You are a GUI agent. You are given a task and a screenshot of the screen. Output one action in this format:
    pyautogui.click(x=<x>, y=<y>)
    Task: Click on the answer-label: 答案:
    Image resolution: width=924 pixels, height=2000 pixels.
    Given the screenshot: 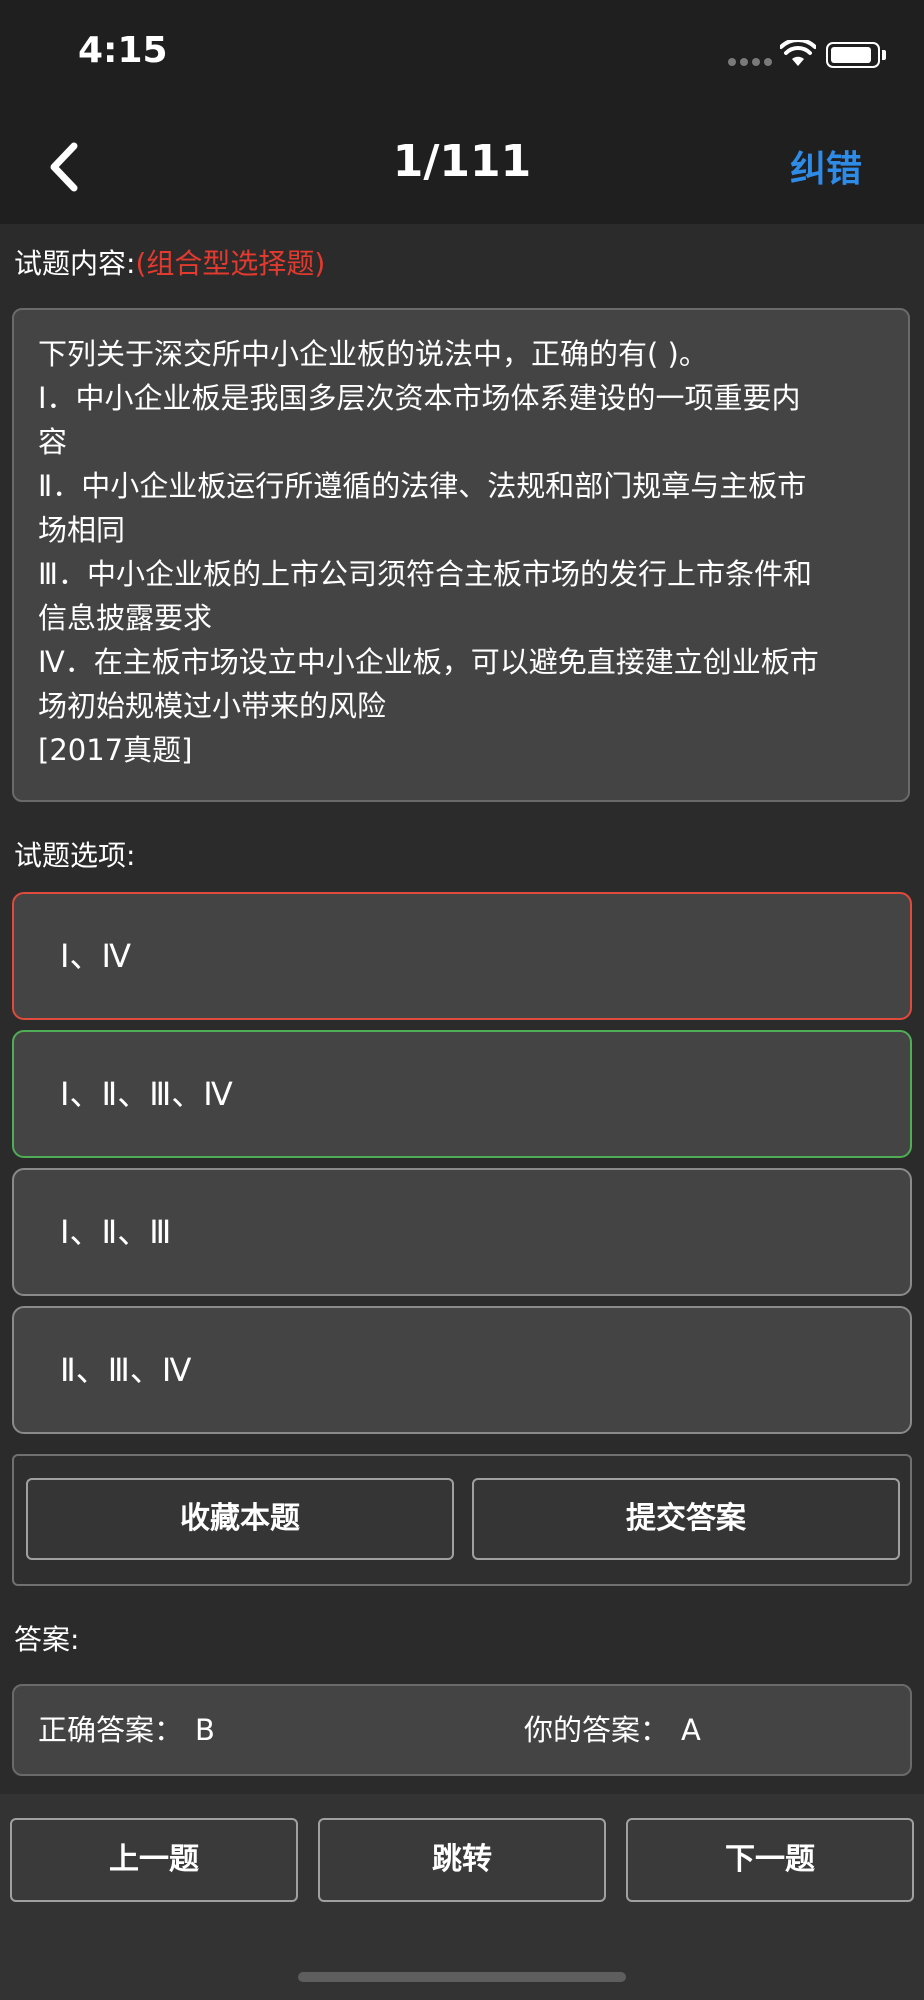 What is the action you would take?
    pyautogui.click(x=47, y=1639)
    